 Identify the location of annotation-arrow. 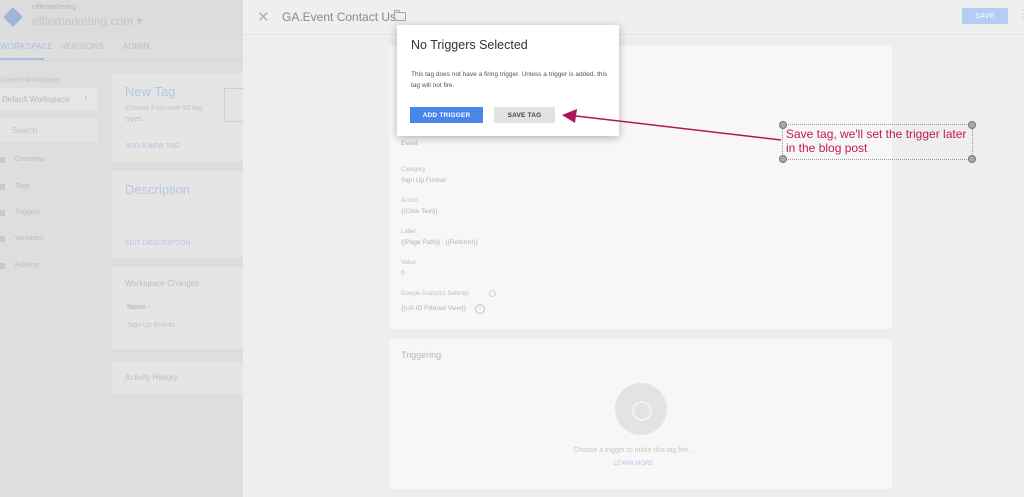
(672, 125).